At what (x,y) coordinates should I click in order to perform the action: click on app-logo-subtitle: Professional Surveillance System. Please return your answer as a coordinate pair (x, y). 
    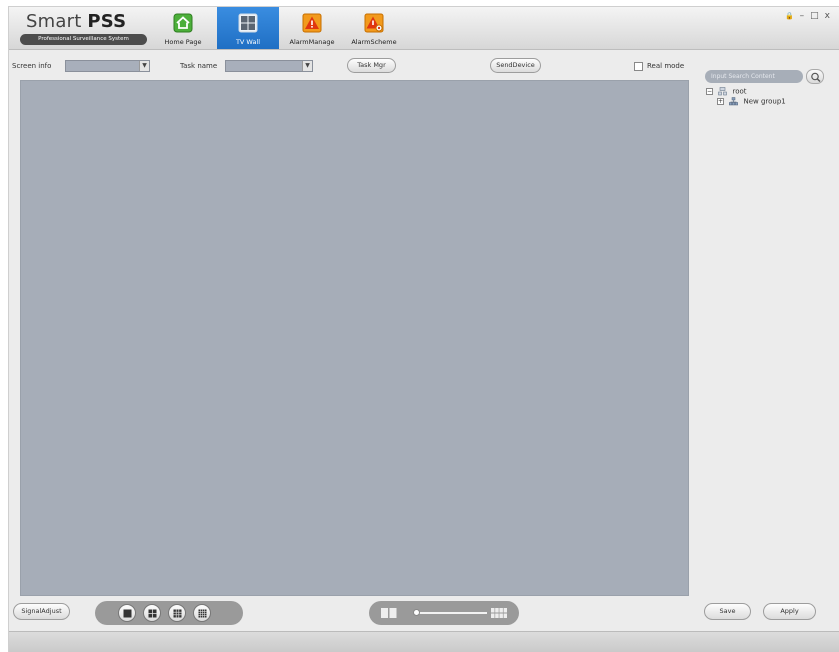
    Looking at the image, I should click on (83, 39).